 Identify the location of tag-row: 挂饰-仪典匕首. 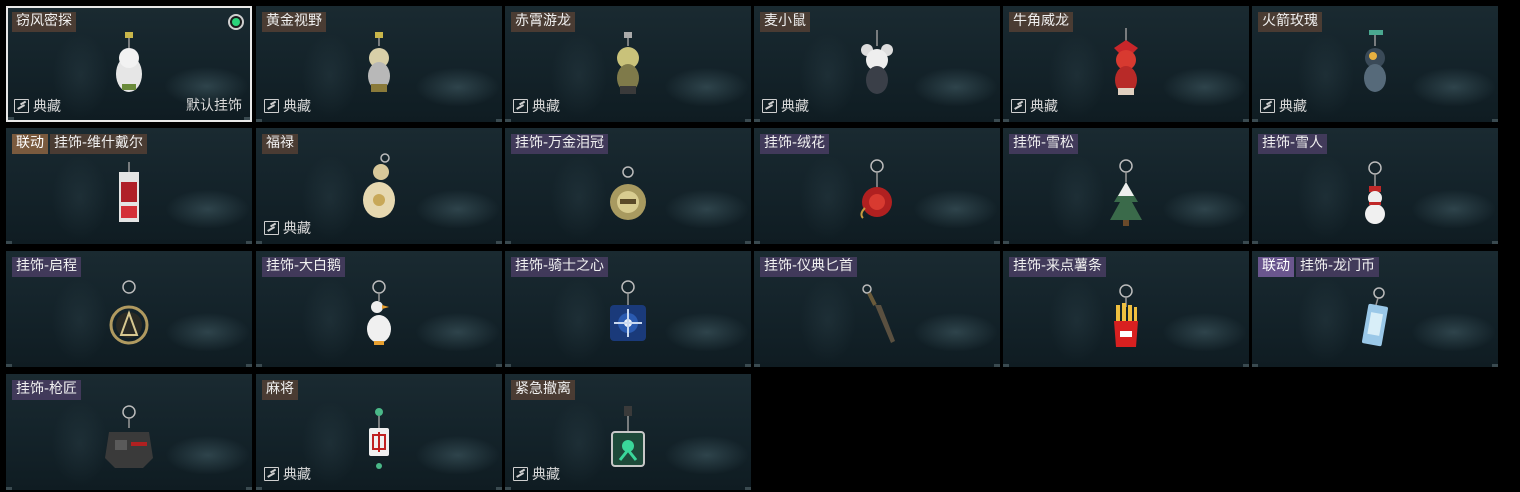
(809, 267).